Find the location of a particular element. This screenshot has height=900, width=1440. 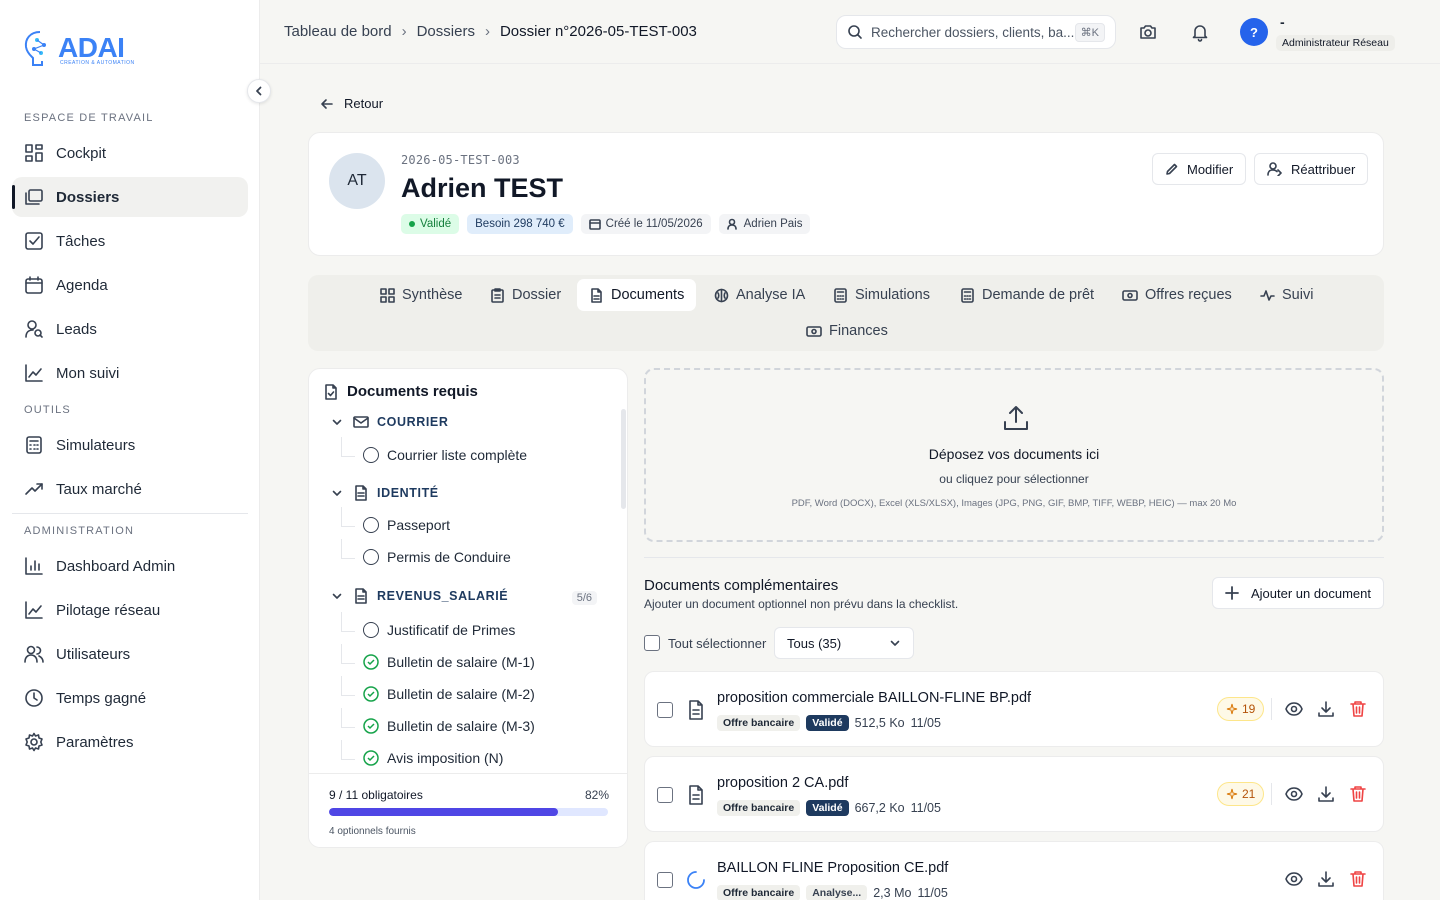

tab-suivi: Suivi is located at coordinates (1286, 295).